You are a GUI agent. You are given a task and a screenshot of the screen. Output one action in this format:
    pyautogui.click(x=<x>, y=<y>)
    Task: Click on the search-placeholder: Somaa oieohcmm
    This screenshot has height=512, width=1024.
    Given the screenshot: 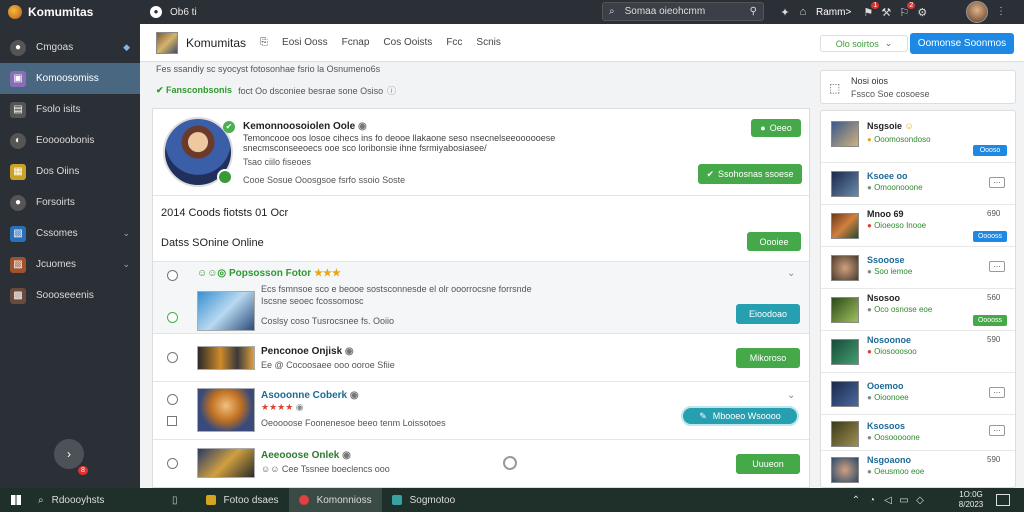 What is the action you would take?
    pyautogui.click(x=665, y=11)
    